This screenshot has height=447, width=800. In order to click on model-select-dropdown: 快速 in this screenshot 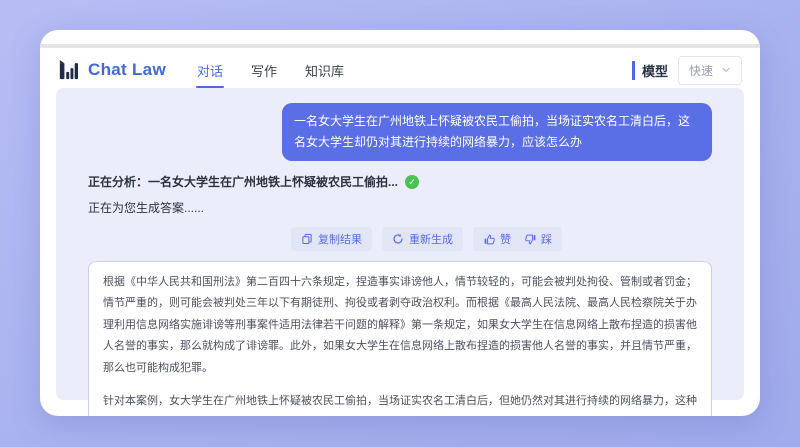, I will do `click(709, 70)`.